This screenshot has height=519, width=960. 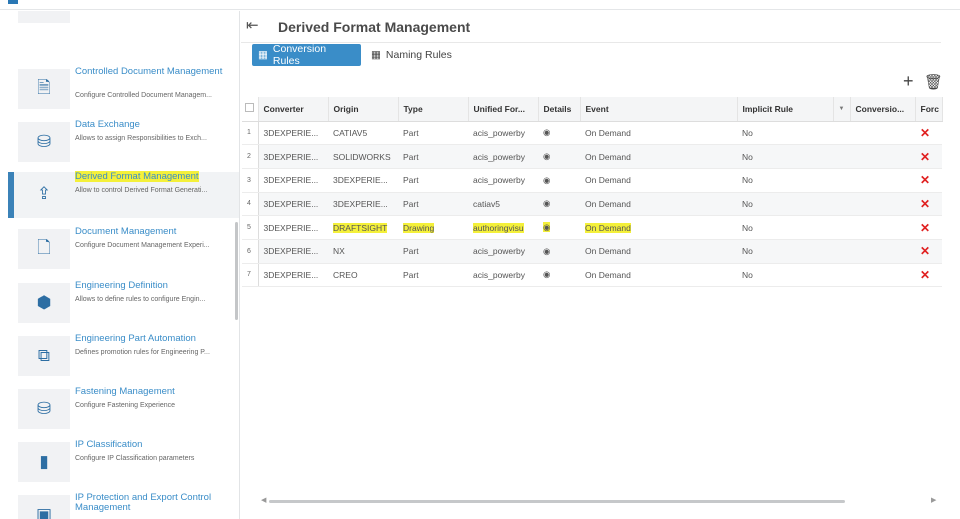 I want to click on column-header: Event, so click(x=659, y=109).